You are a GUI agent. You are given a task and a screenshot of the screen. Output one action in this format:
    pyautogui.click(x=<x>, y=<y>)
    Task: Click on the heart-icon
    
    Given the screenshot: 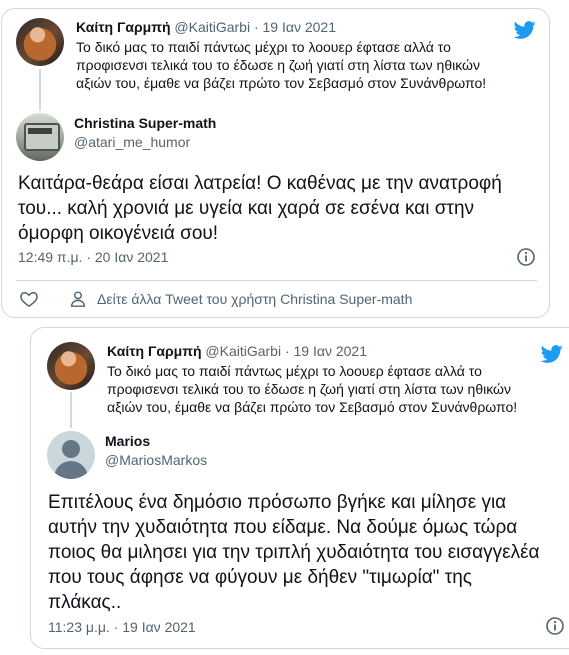 What is the action you would take?
    pyautogui.click(x=29, y=299)
    